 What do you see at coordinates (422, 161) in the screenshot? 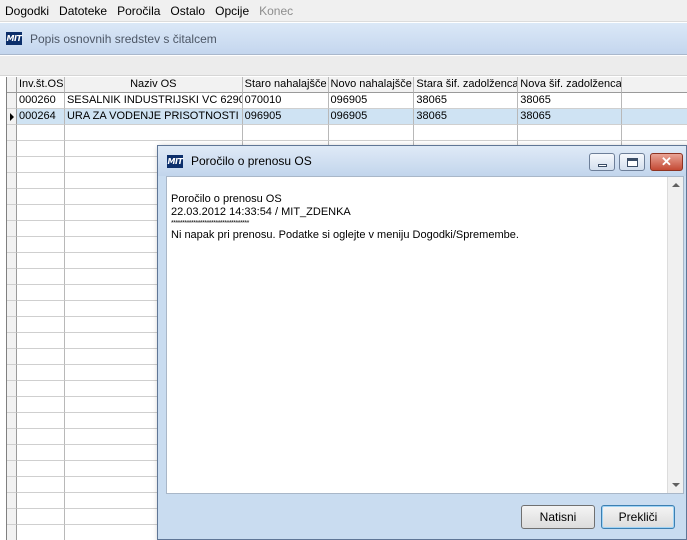
I see `dialog-titlebar: MIT Poročilo o prenosu OS ✕` at bounding box center [422, 161].